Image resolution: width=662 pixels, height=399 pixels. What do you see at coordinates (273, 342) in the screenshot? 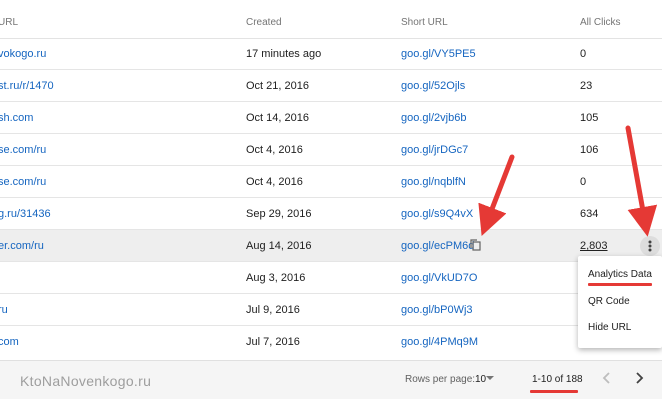
I see `created-date: Jul 7, 2016` at bounding box center [273, 342].